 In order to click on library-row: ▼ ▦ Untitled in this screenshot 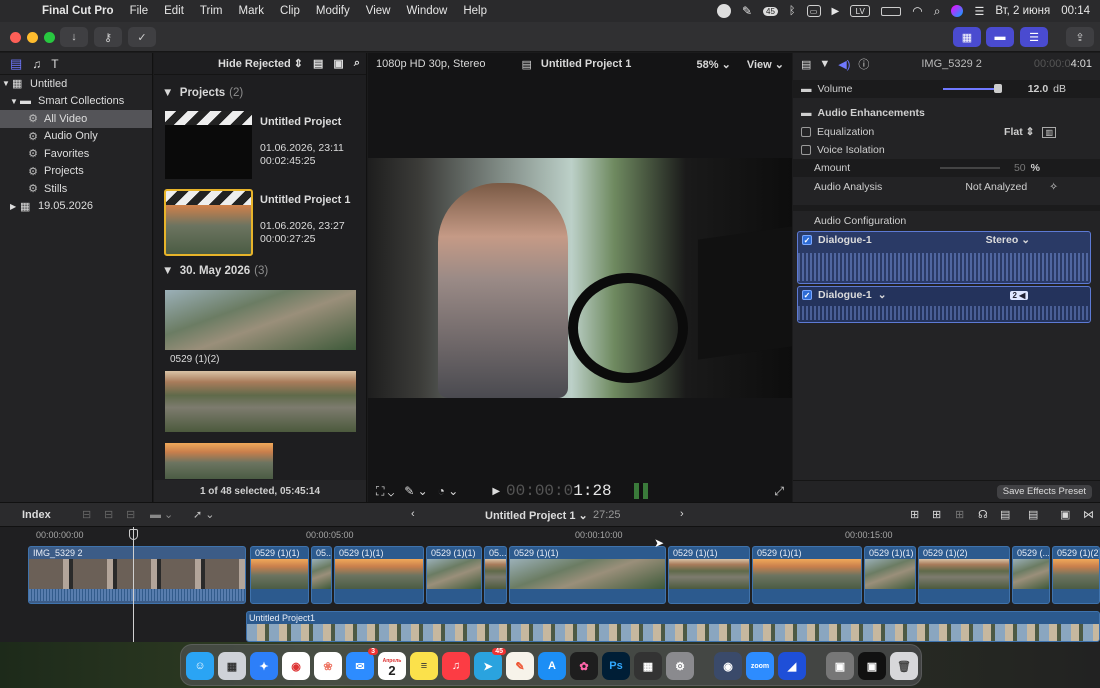, I will do `click(76, 84)`.